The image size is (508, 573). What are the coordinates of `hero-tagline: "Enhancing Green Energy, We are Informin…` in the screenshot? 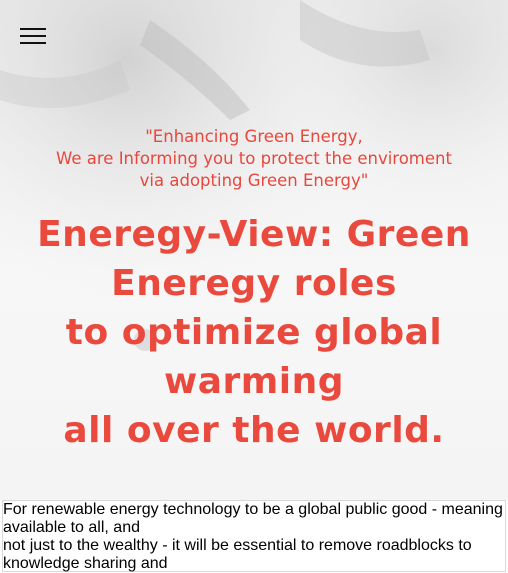 It's located at (254, 159).